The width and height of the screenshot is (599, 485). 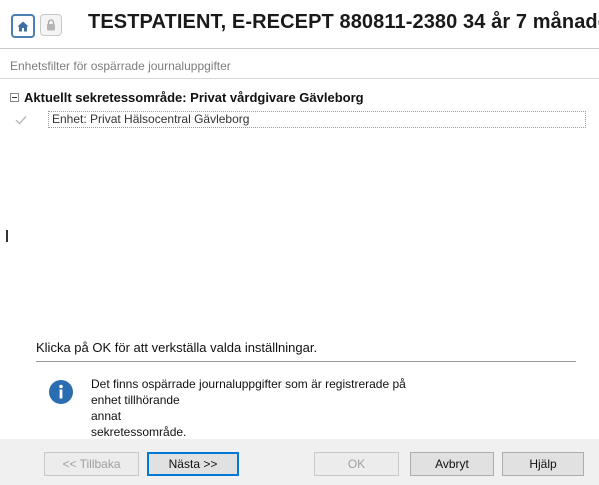 What do you see at coordinates (61, 392) in the screenshot?
I see `info-icon` at bounding box center [61, 392].